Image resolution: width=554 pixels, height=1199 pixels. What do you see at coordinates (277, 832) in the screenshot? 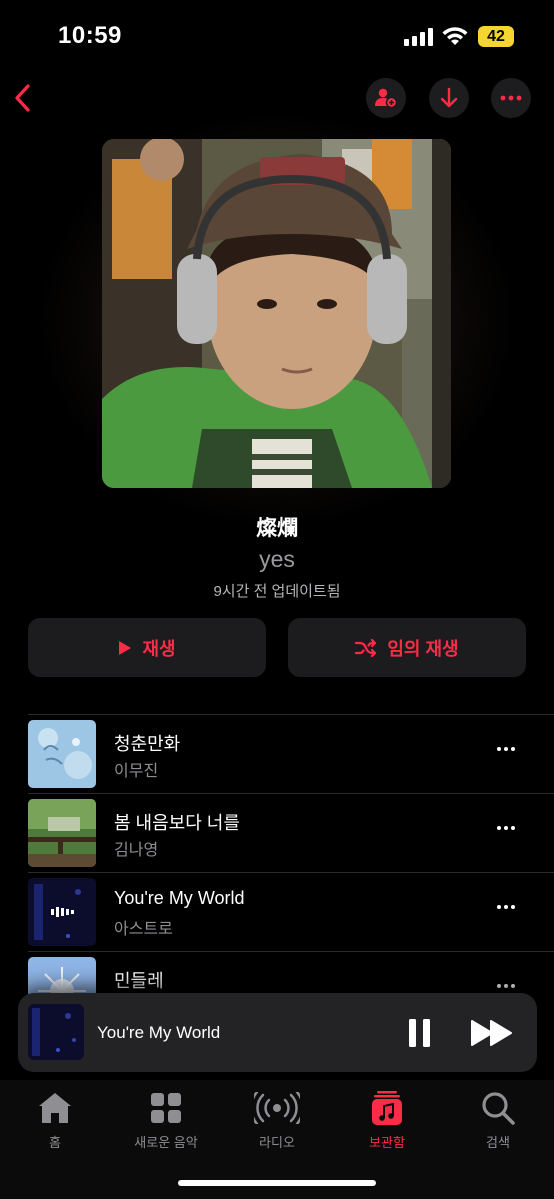
I see `song-row: 봄 내음보다 너를 김나영` at bounding box center [277, 832].